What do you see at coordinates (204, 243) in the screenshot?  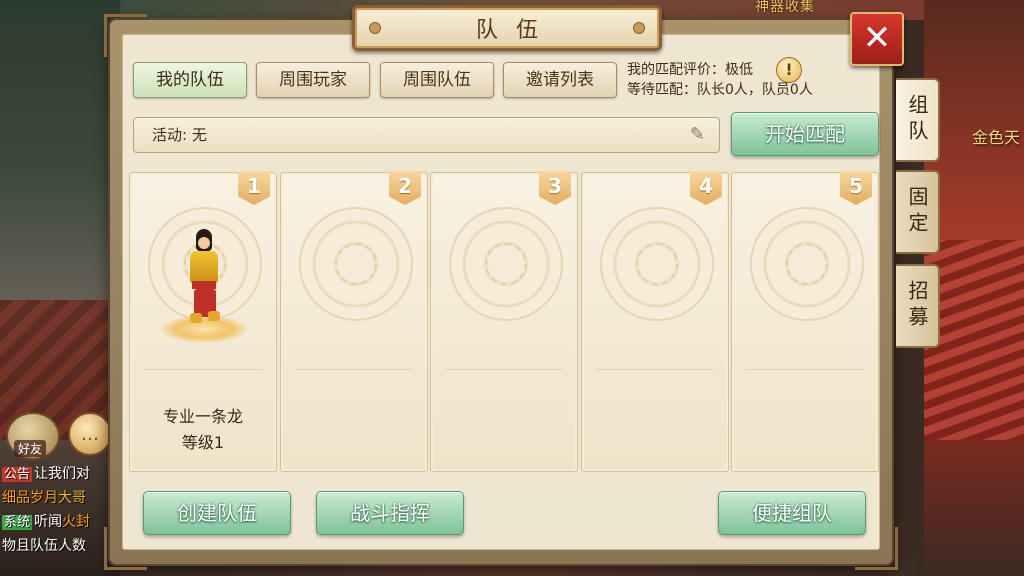 I see `character-face` at bounding box center [204, 243].